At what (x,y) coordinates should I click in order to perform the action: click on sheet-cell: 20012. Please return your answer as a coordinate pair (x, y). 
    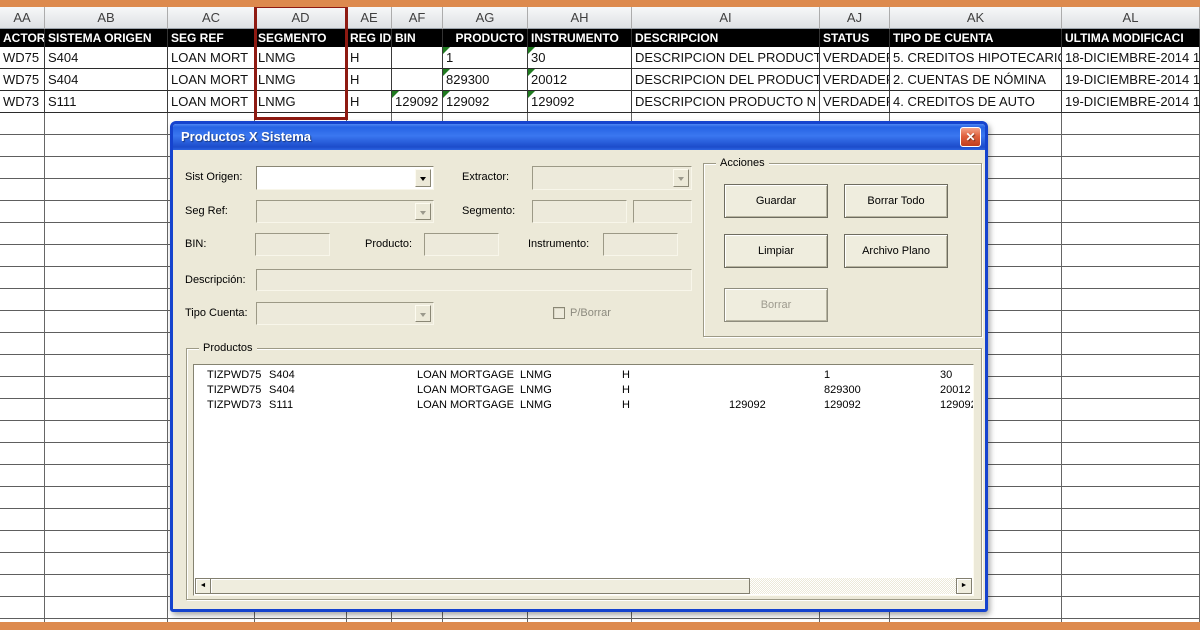
    Looking at the image, I should click on (580, 80).